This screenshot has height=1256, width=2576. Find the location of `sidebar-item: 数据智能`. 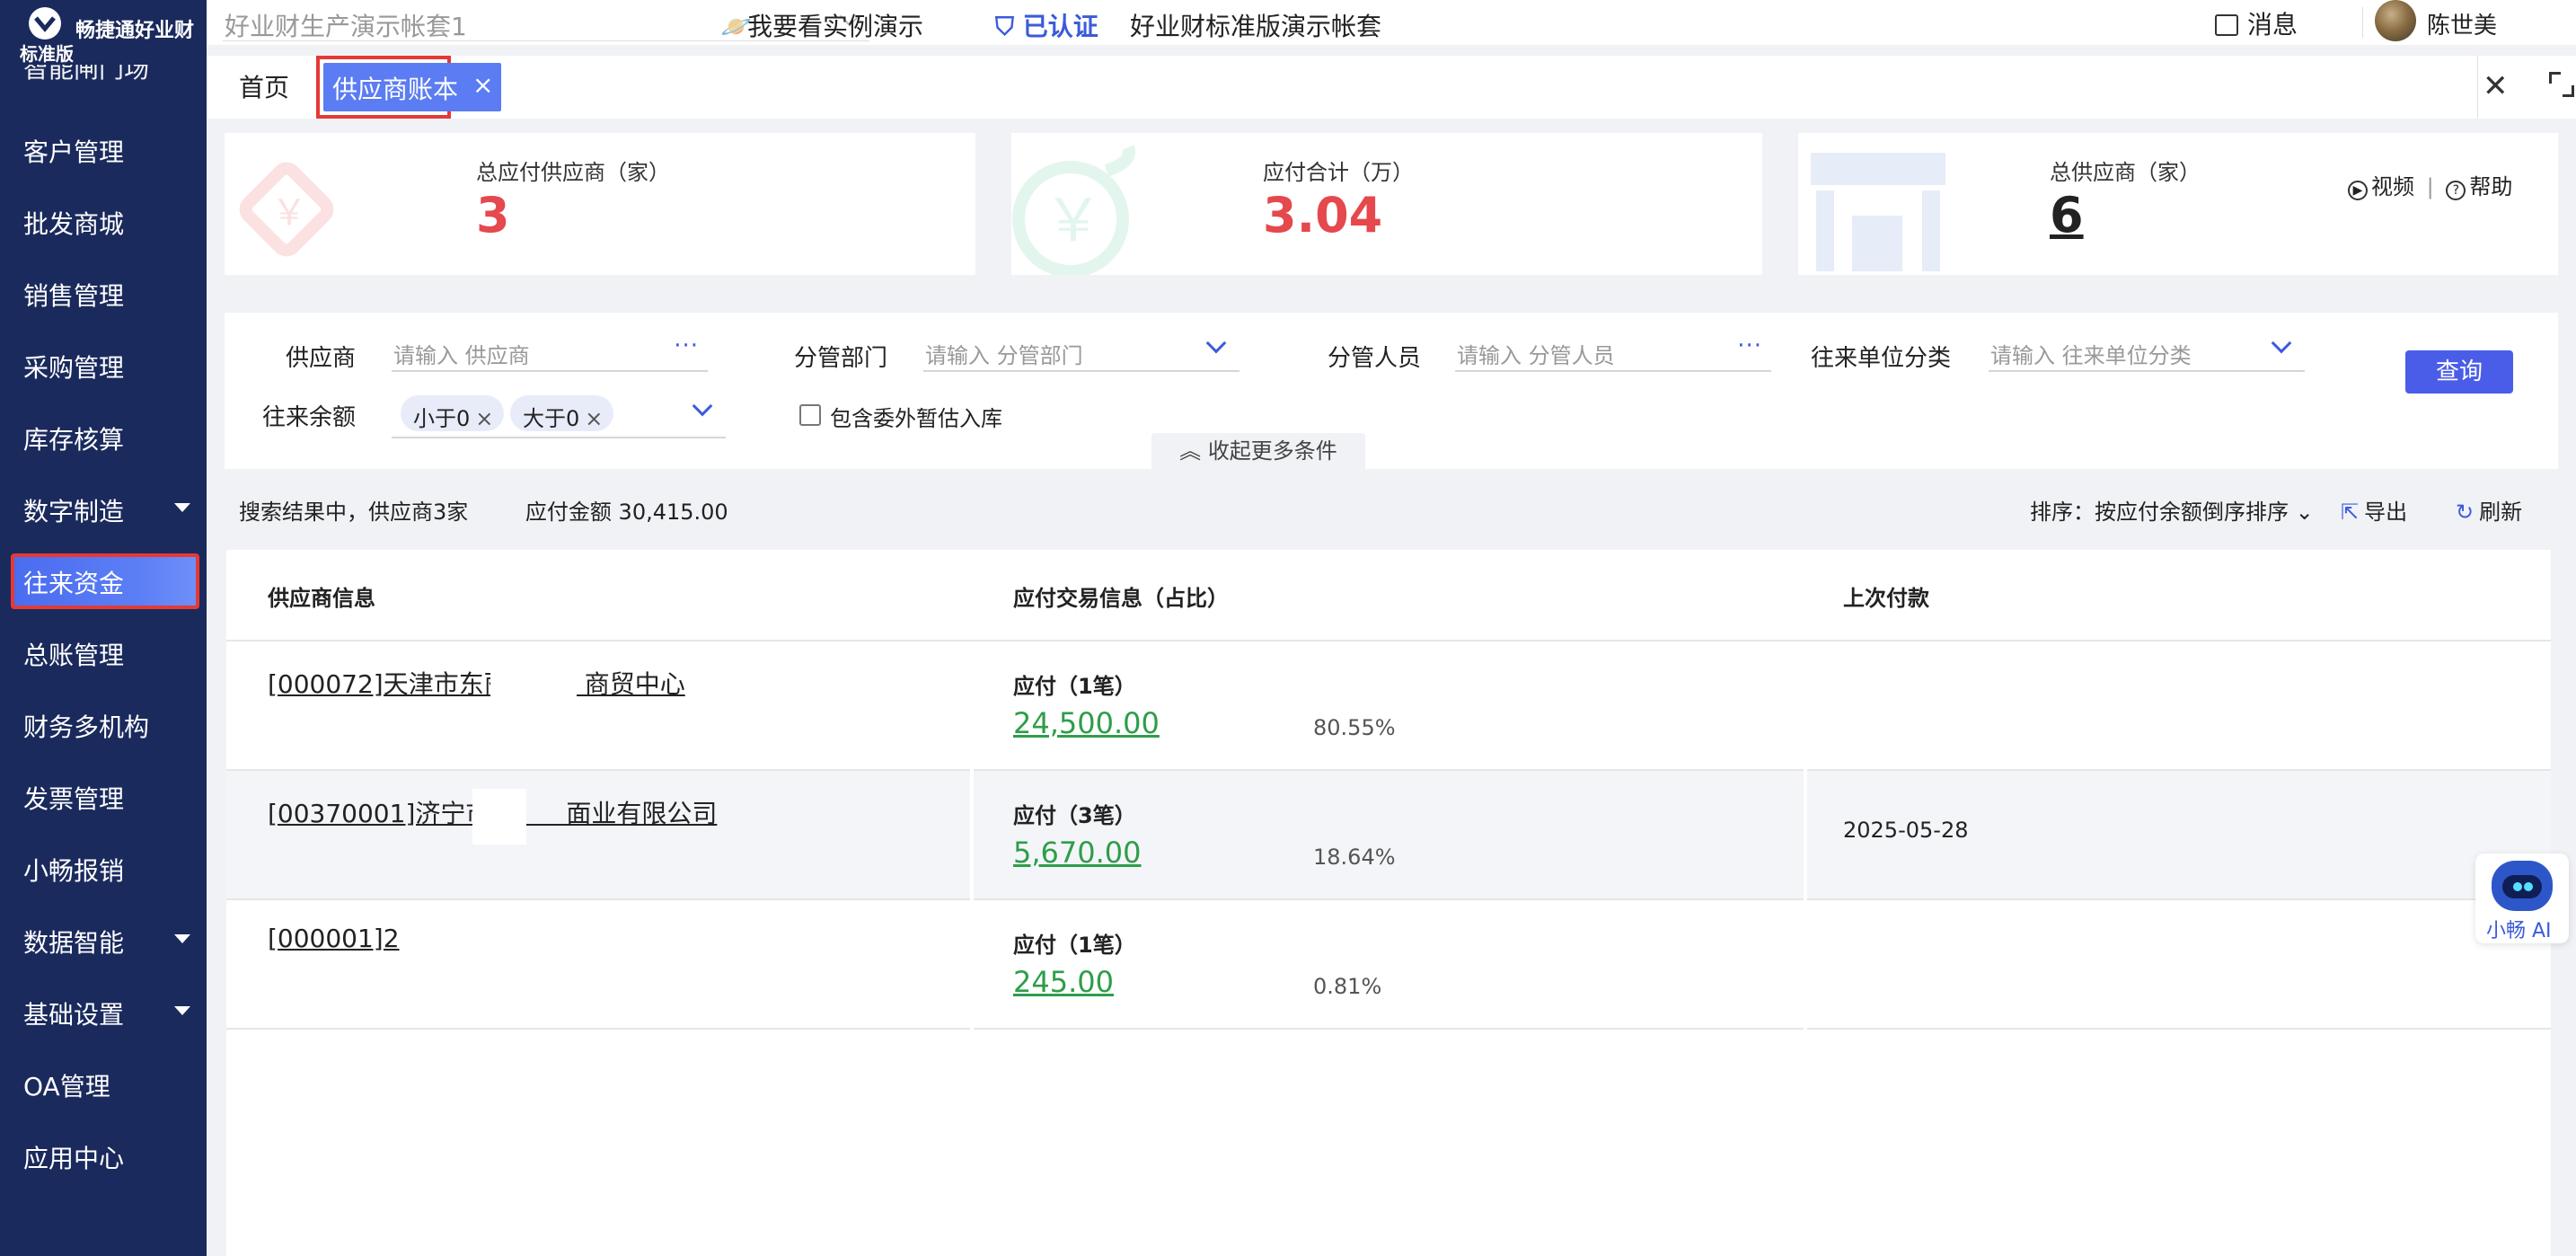

sidebar-item: 数据智能 is located at coordinates (103, 940).